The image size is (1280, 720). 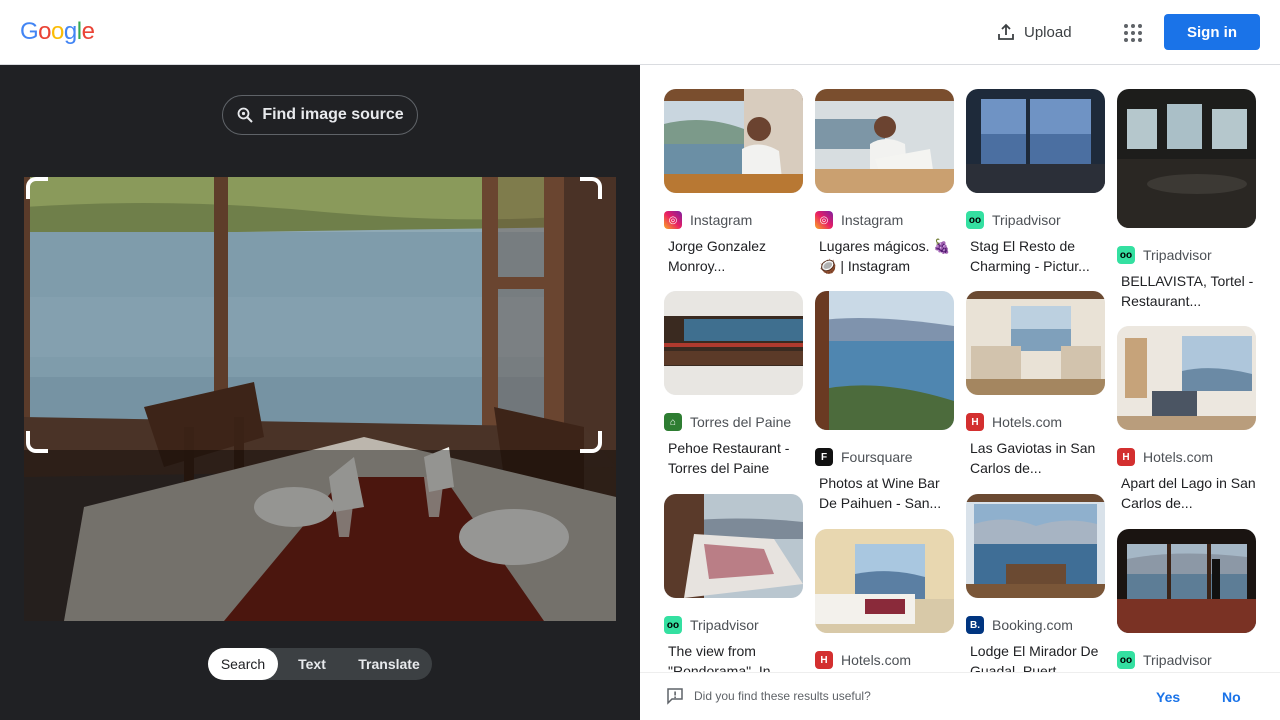 What do you see at coordinates (243, 664) in the screenshot?
I see `mode-search-tab: Search` at bounding box center [243, 664].